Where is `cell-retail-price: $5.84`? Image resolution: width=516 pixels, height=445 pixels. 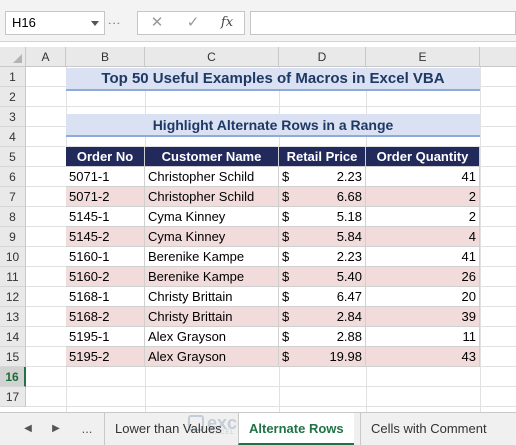 cell-retail-price: $5.84 is located at coordinates (322, 237).